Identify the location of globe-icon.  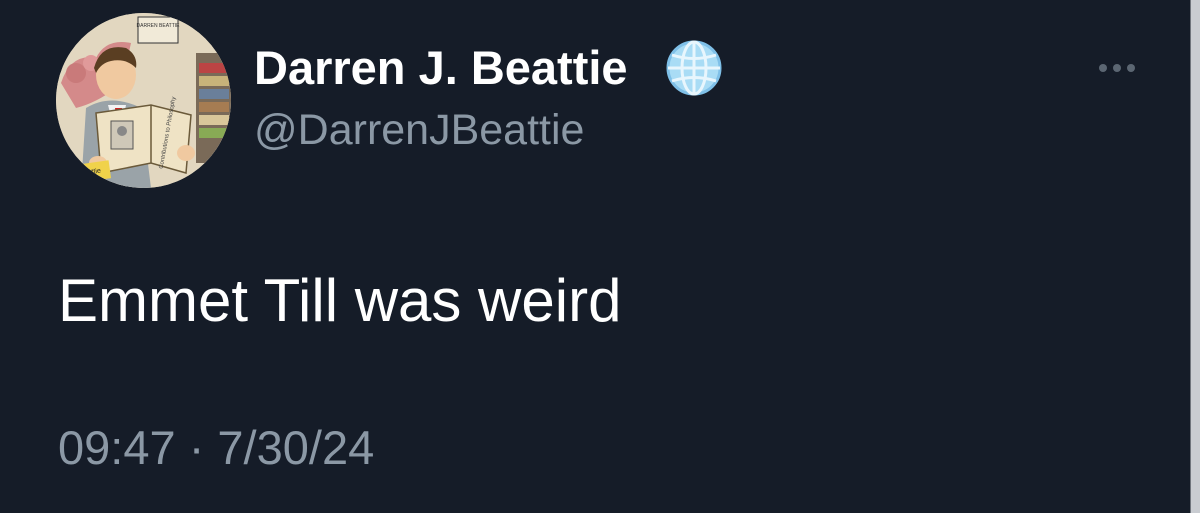
(694, 68).